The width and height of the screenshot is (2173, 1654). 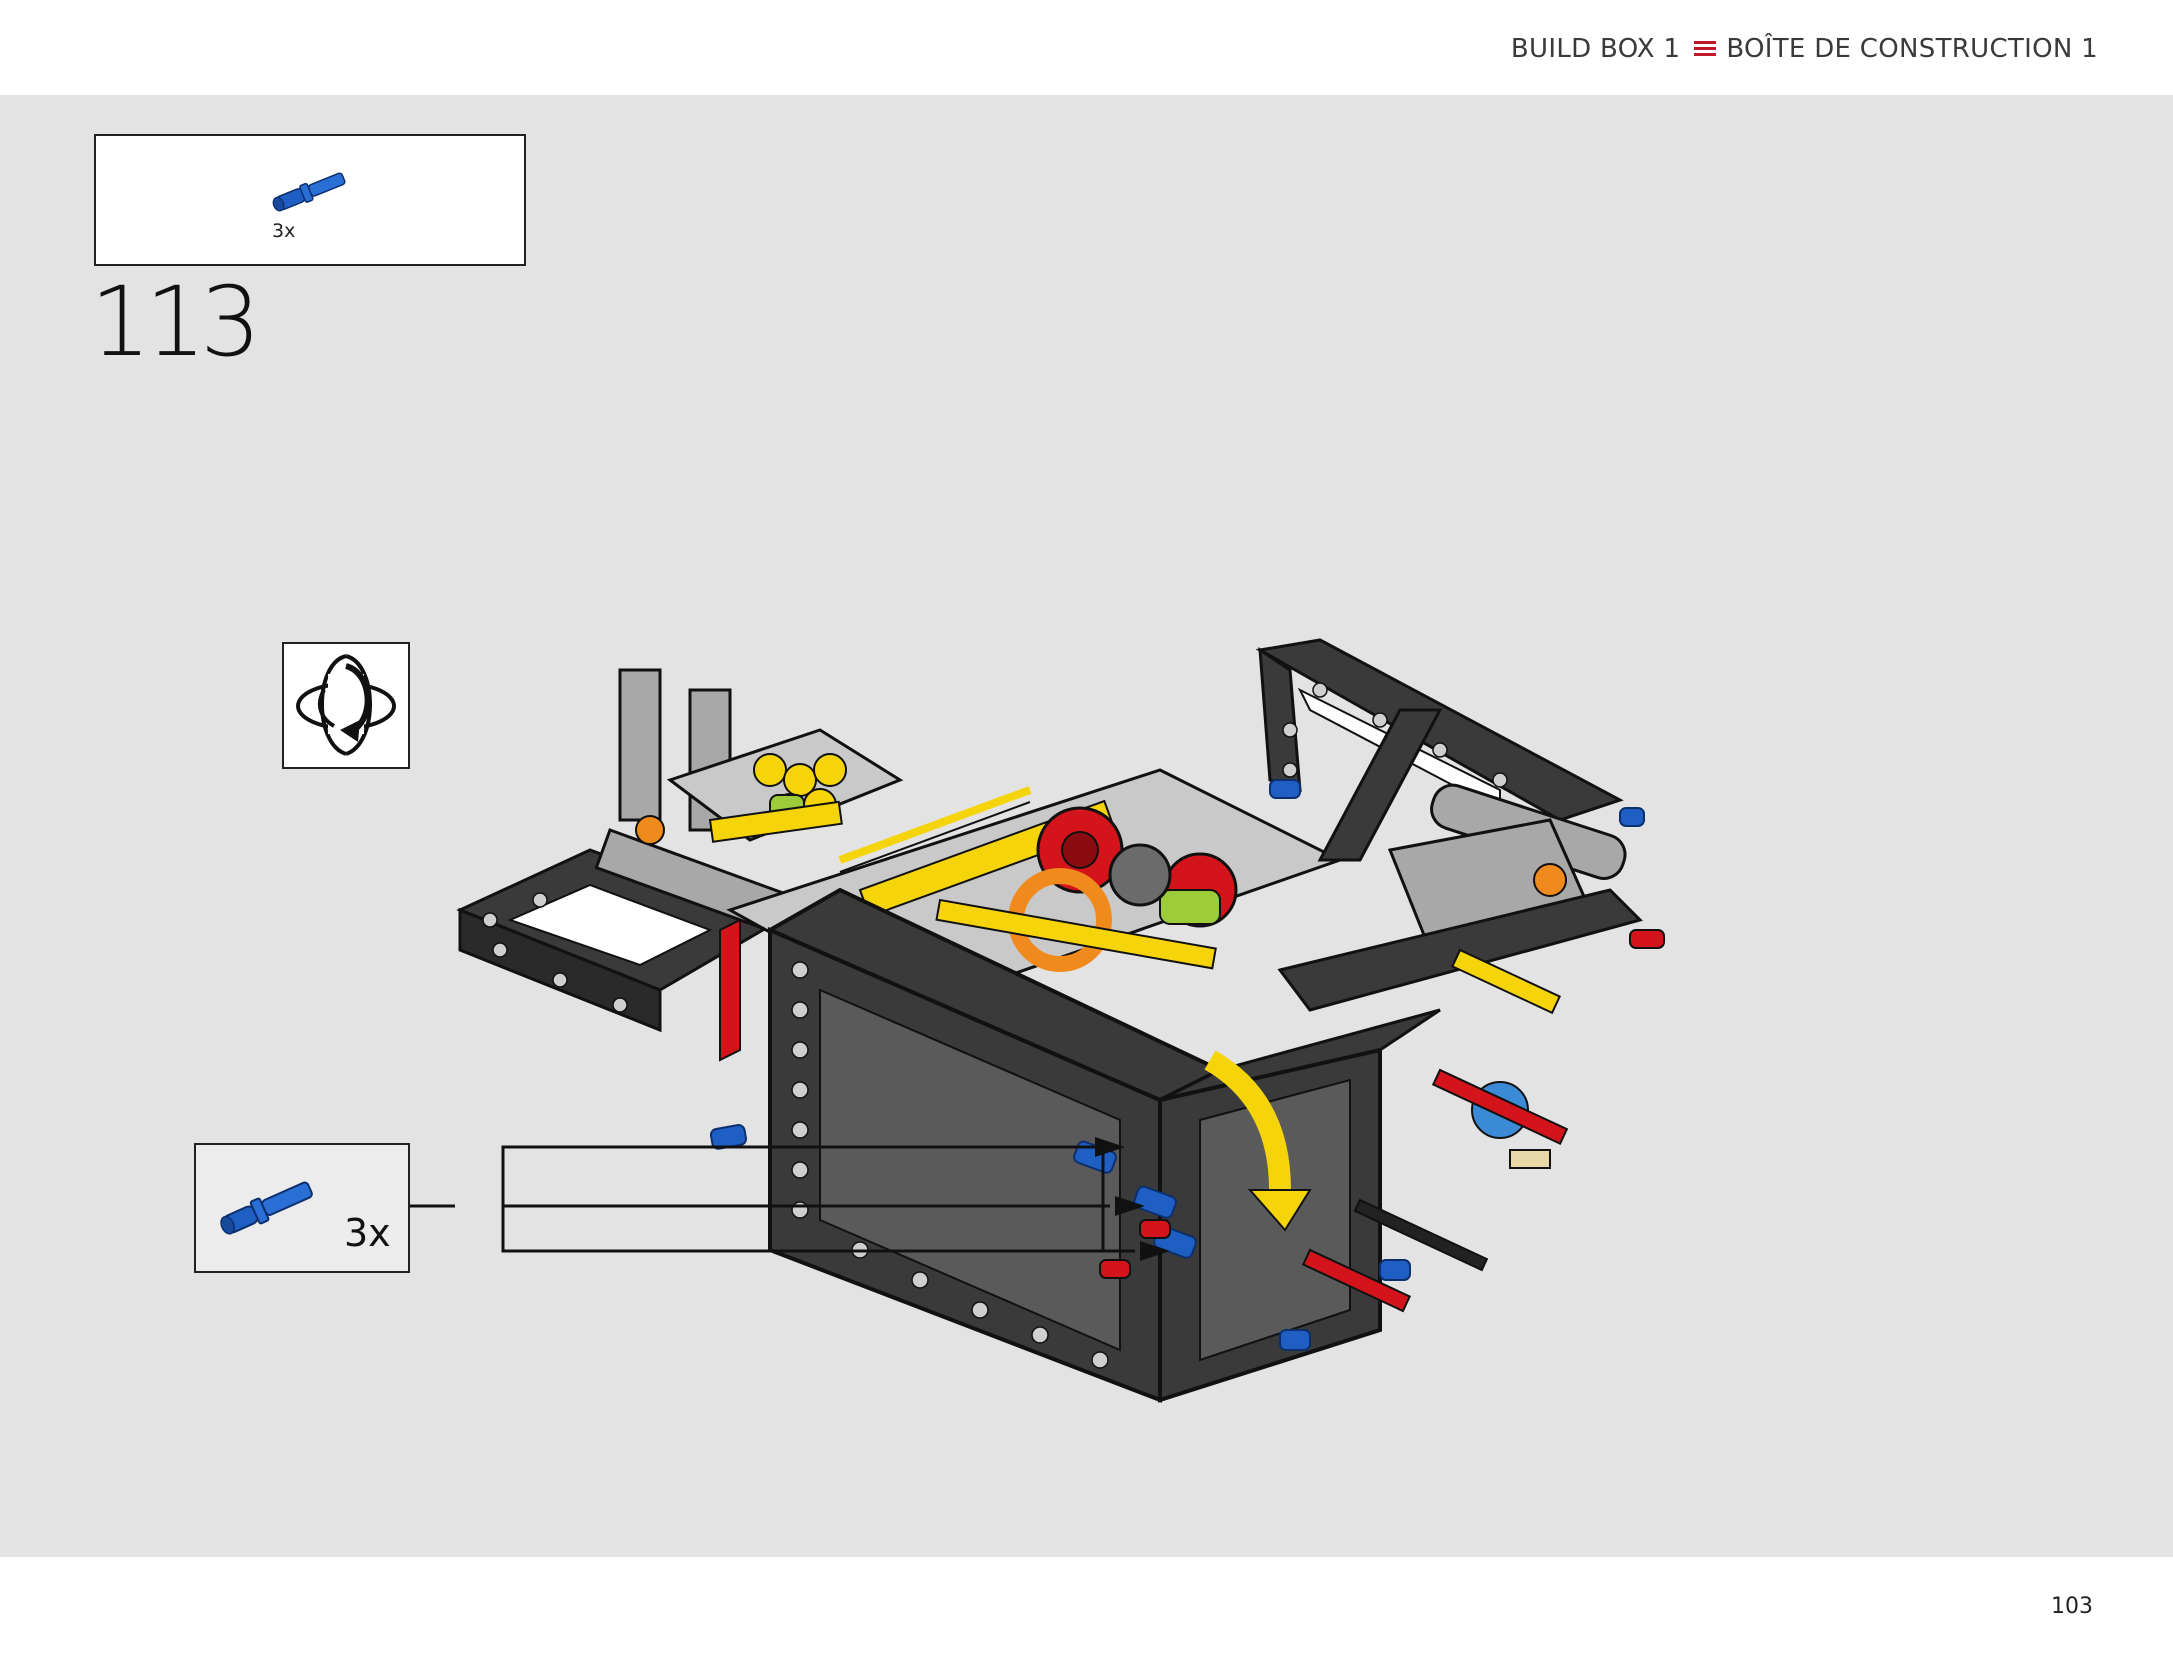 What do you see at coordinates (1705, 49) in the screenshot?
I see `menu-lines-icon` at bounding box center [1705, 49].